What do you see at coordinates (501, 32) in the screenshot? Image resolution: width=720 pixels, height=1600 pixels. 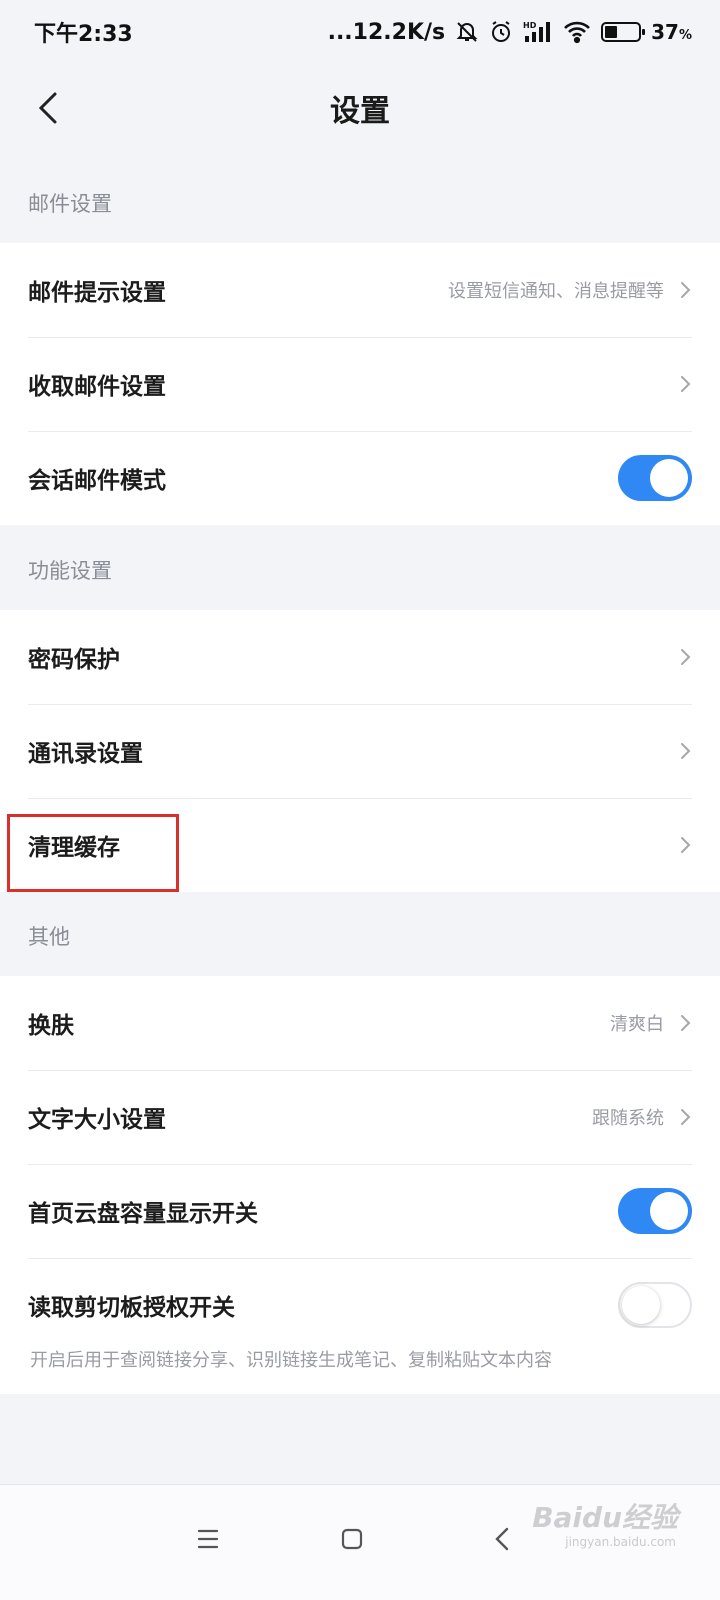 I see `alarm-icon` at bounding box center [501, 32].